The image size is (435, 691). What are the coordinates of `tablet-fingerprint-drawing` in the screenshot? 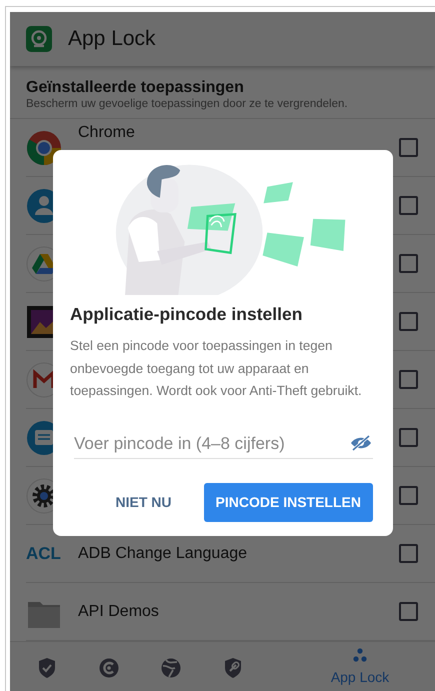 It's located at (211, 228).